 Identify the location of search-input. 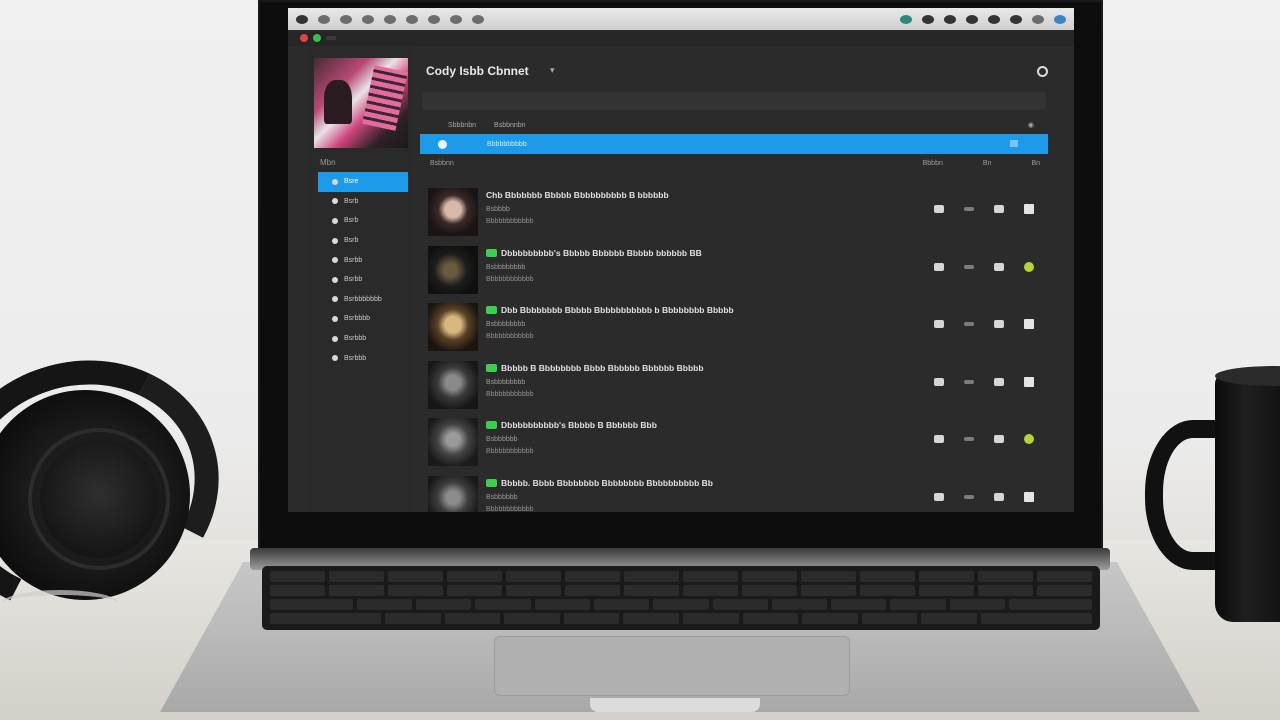
(734, 101).